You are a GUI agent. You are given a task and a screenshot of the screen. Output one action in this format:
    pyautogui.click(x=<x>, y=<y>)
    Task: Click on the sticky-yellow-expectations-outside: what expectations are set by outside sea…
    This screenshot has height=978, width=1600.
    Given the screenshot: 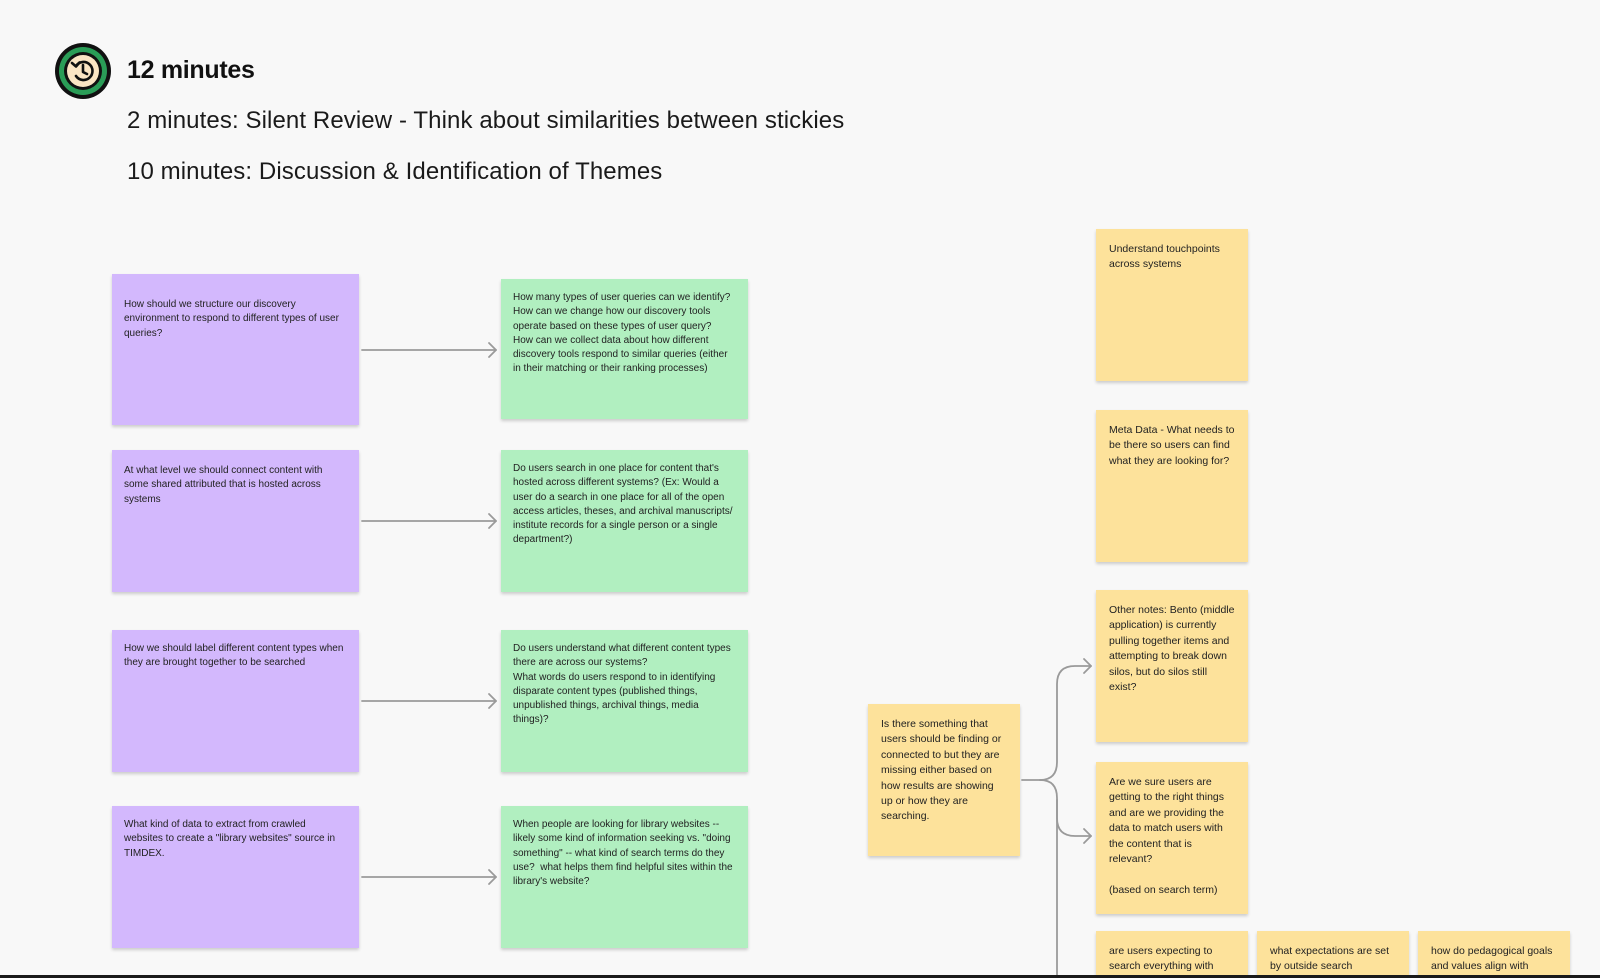 What is the action you would take?
    pyautogui.click(x=1333, y=954)
    